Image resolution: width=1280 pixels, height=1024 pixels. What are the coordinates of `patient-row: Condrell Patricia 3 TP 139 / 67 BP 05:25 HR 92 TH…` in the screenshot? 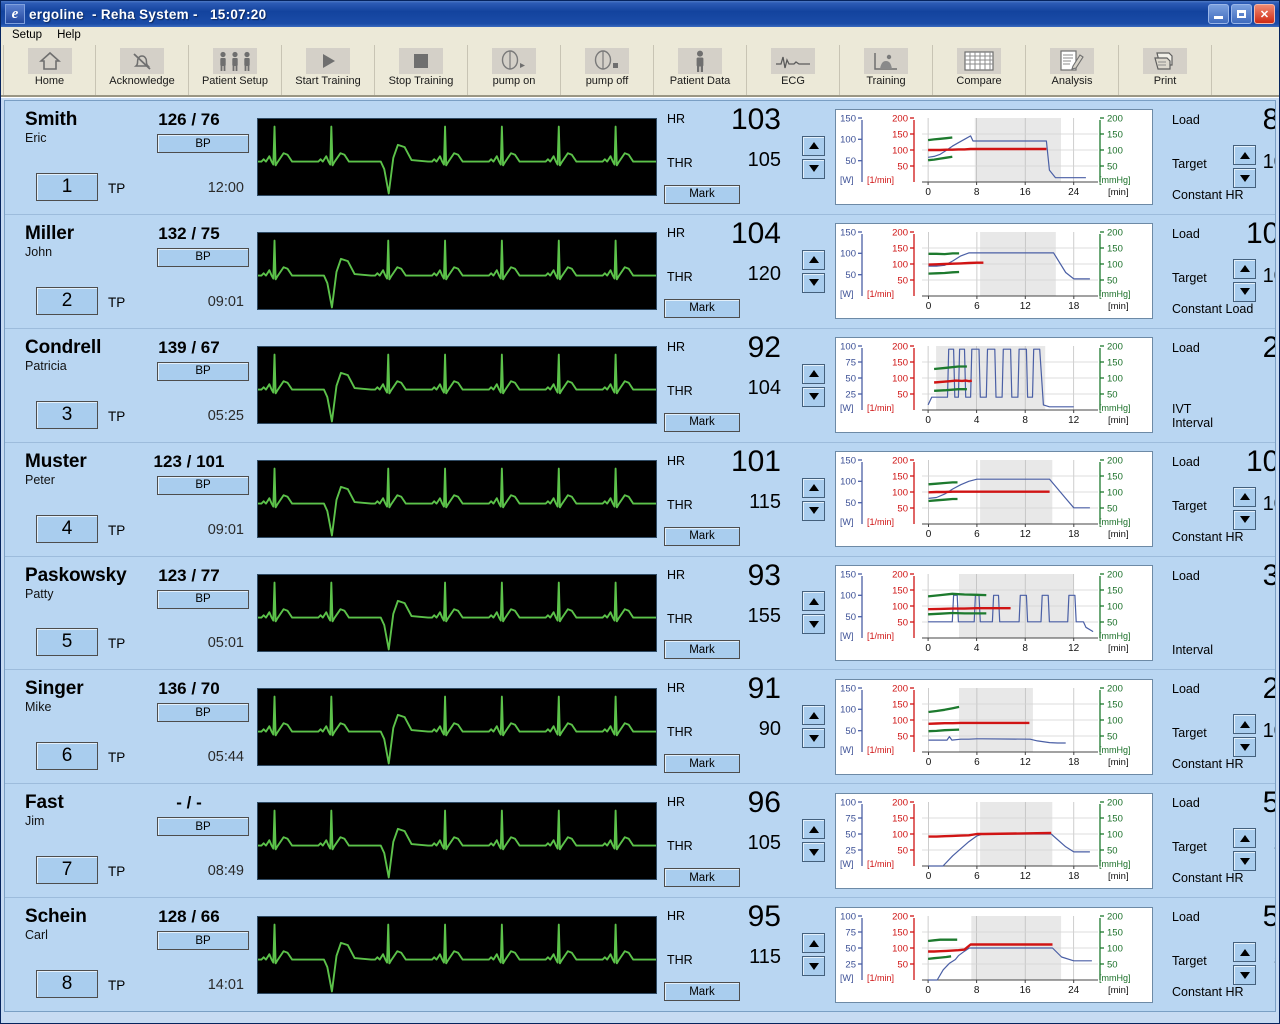 It's located at (640, 386).